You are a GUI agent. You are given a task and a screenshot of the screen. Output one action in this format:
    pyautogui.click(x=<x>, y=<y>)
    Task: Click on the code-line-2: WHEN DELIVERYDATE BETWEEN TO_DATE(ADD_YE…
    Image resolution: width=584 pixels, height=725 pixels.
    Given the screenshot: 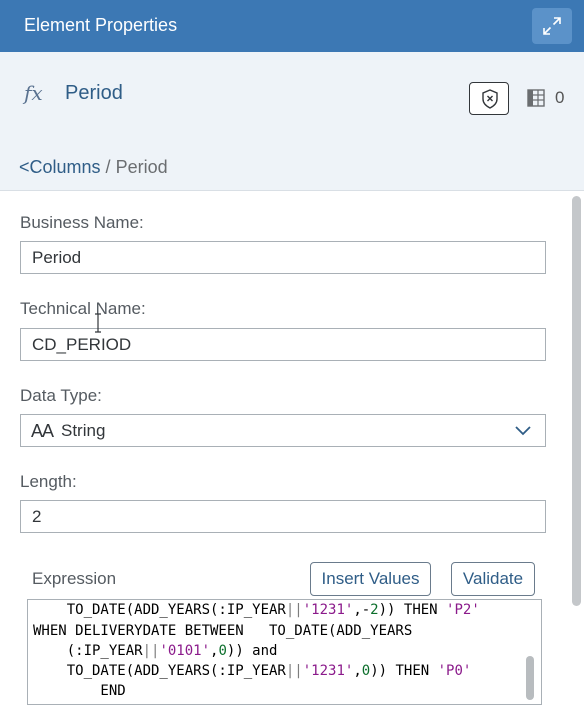 What is the action you would take?
    pyautogui.click(x=223, y=631)
    